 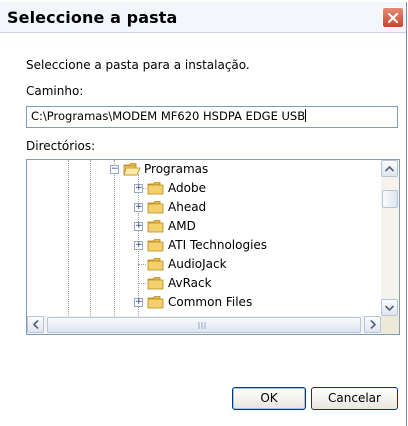 I want to click on scroll-corner, so click(x=390, y=325).